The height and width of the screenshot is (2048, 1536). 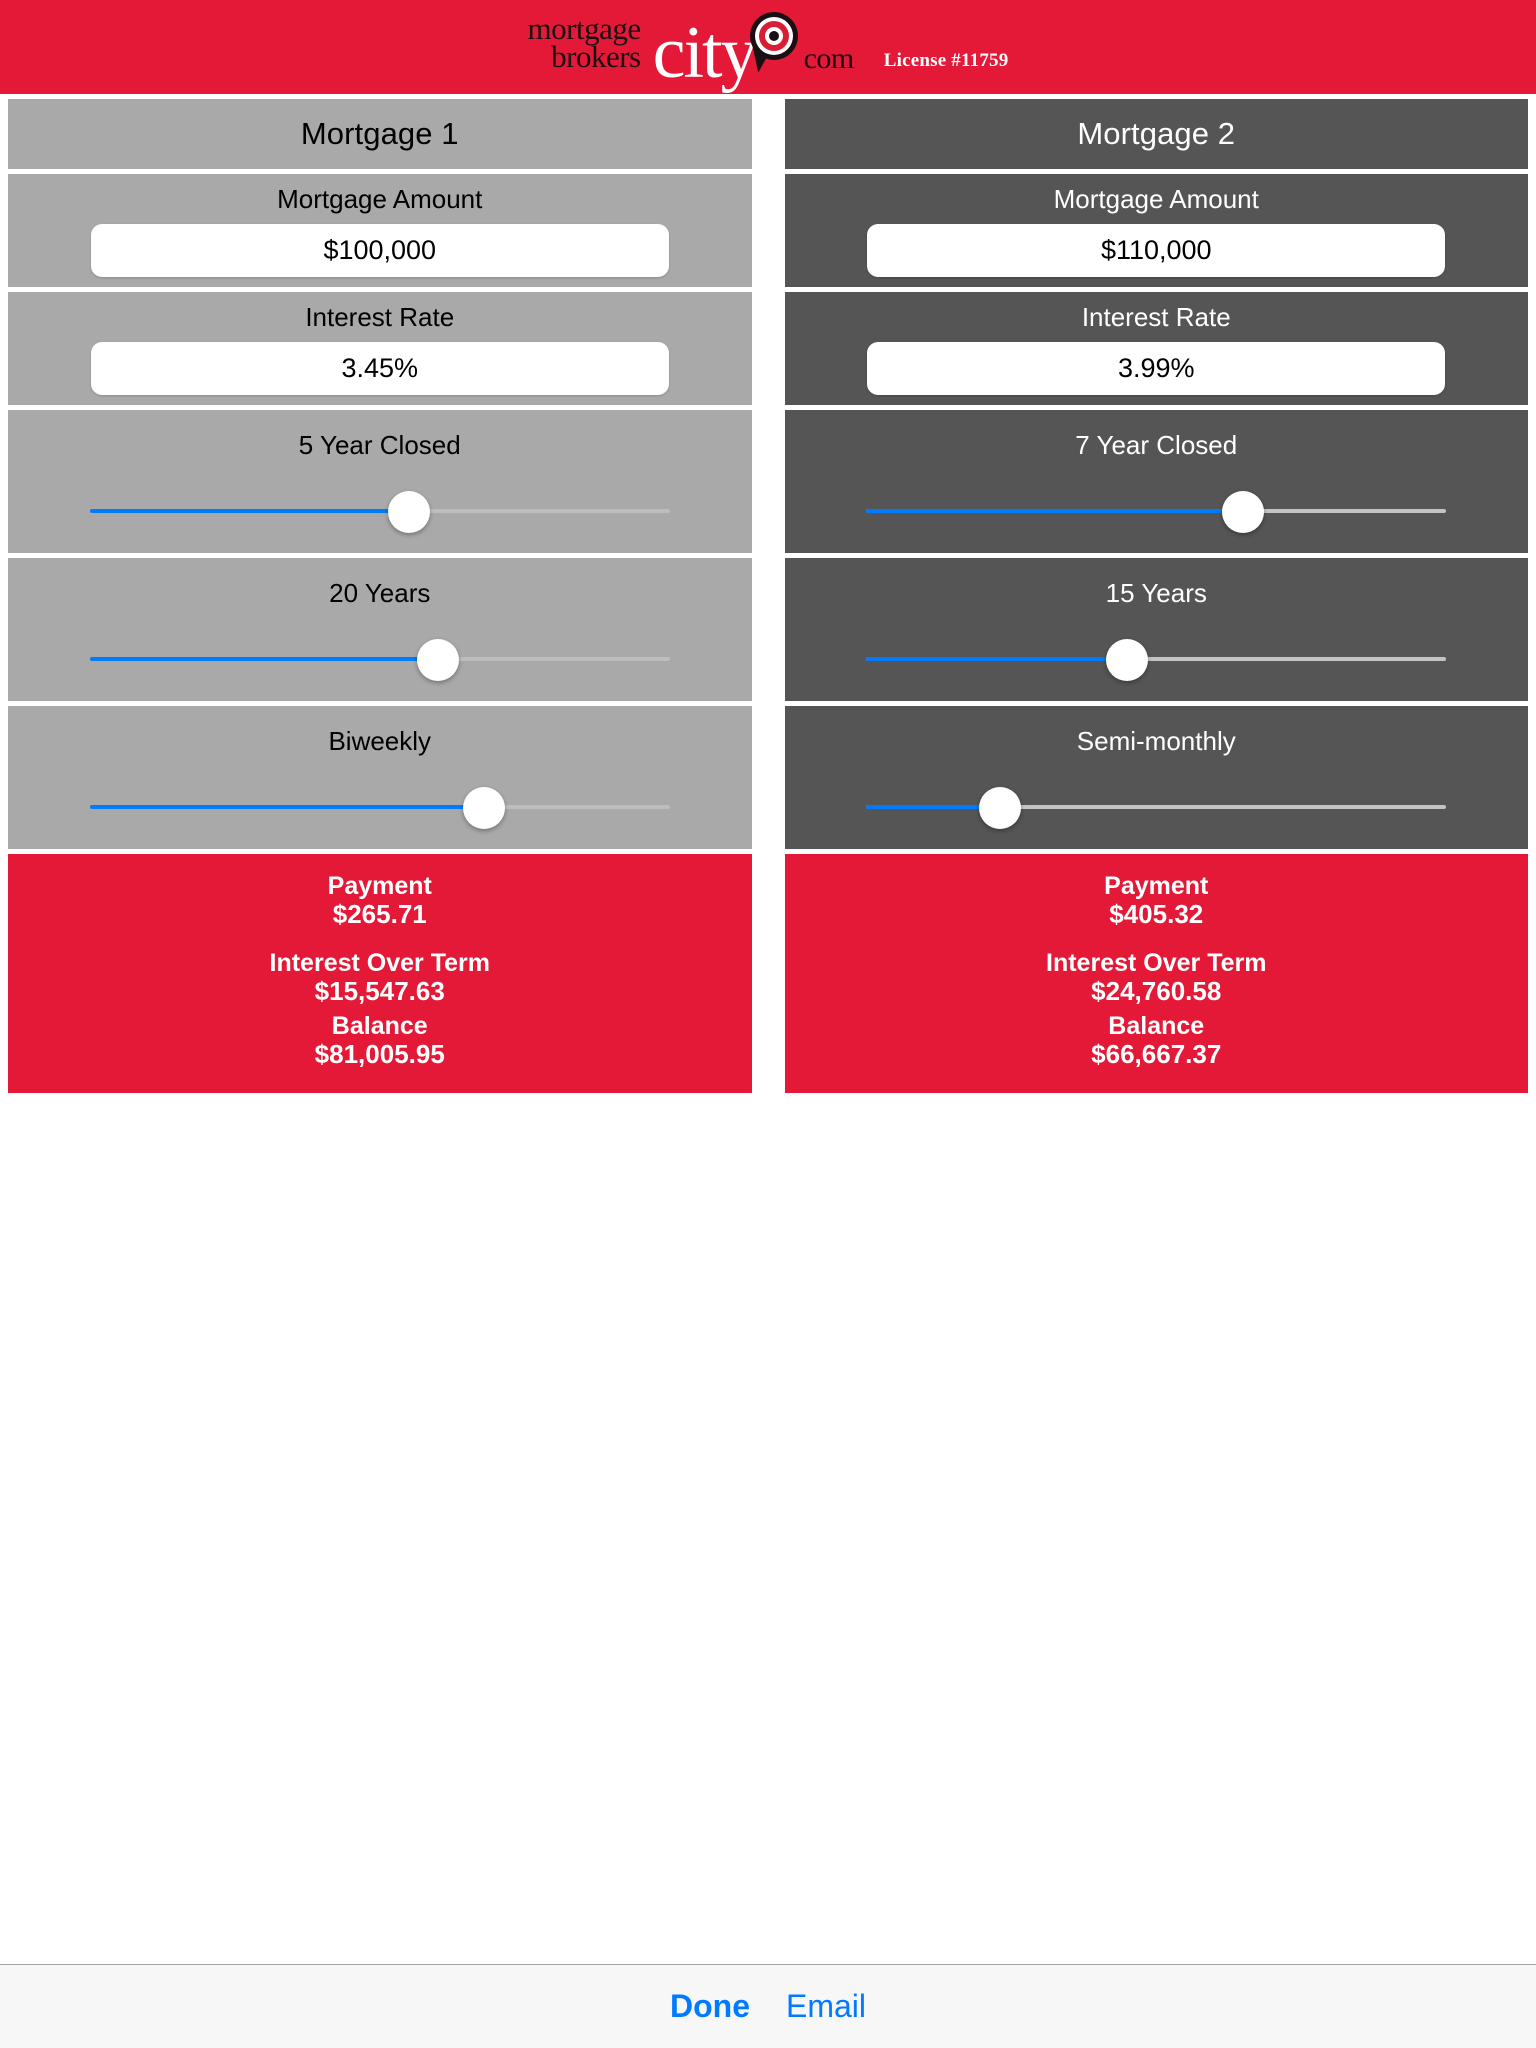 I want to click on mortgage-1-rate-input, so click(x=379, y=368).